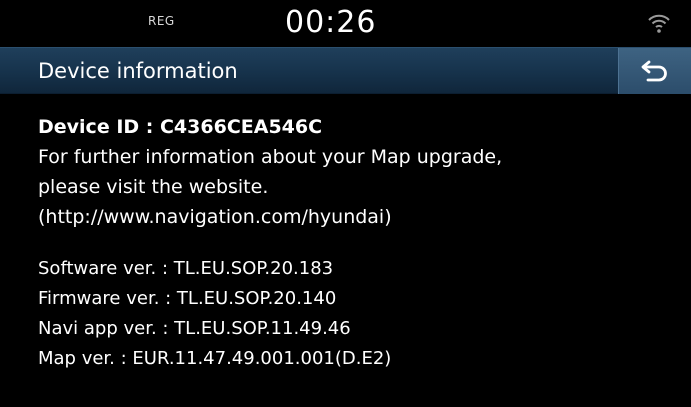  What do you see at coordinates (161, 21) in the screenshot?
I see `reg-label: REG` at bounding box center [161, 21].